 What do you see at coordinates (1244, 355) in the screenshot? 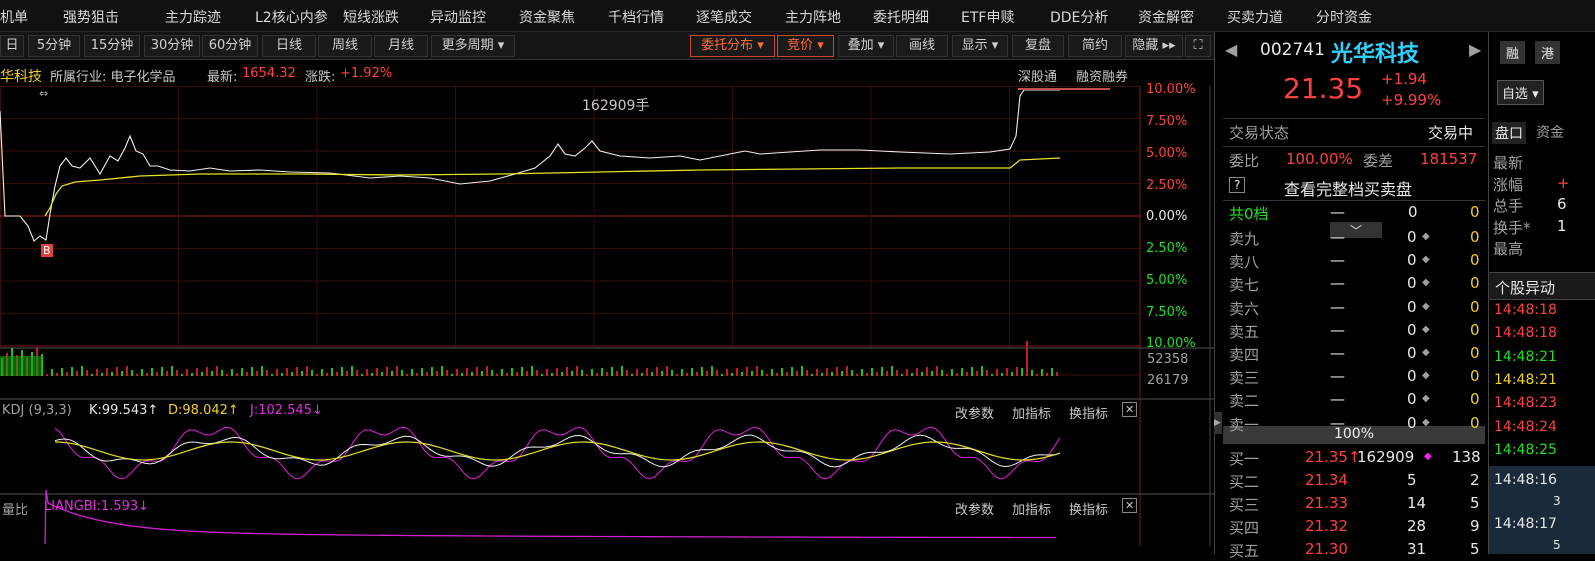
I see `ask-level-label: 卖四` at bounding box center [1244, 355].